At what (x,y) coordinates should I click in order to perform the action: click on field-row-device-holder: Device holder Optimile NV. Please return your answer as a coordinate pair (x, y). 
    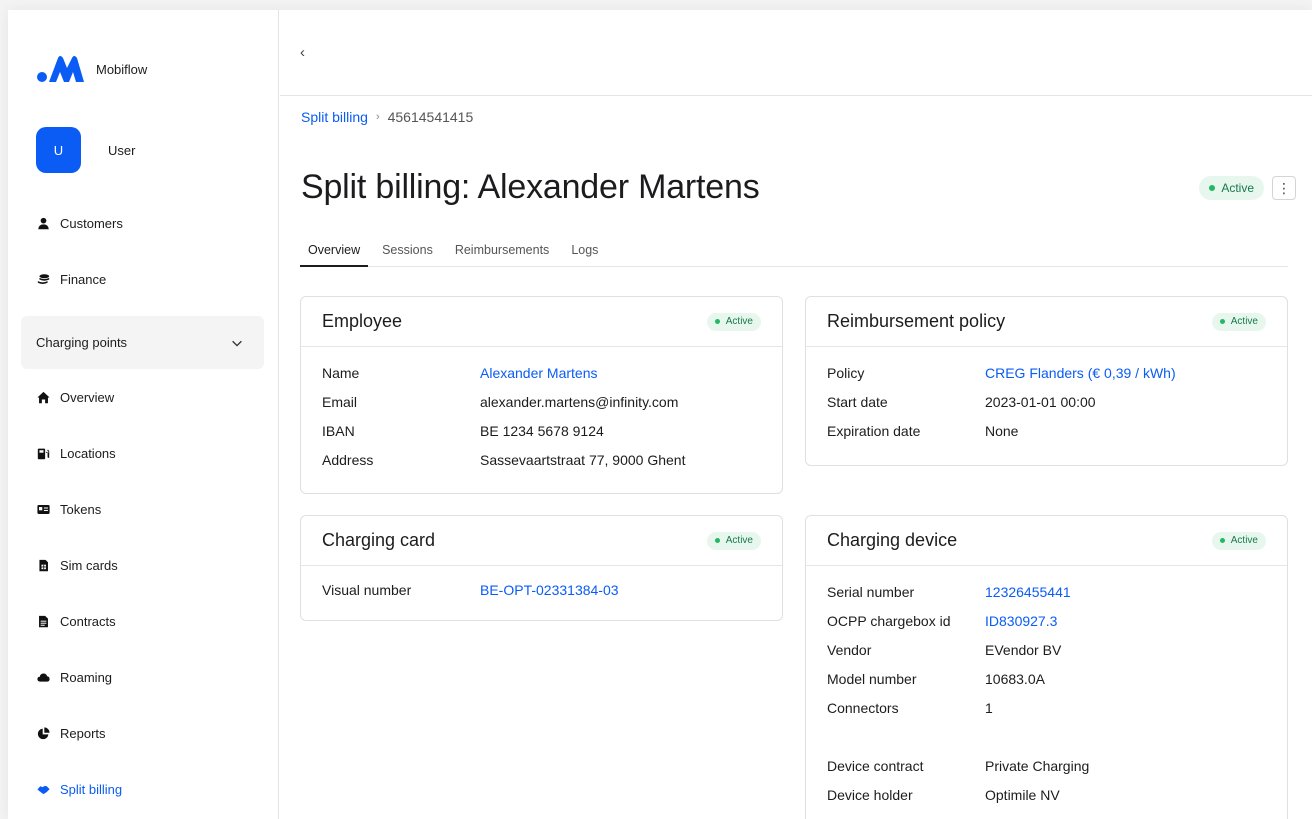
    Looking at the image, I should click on (1046, 801).